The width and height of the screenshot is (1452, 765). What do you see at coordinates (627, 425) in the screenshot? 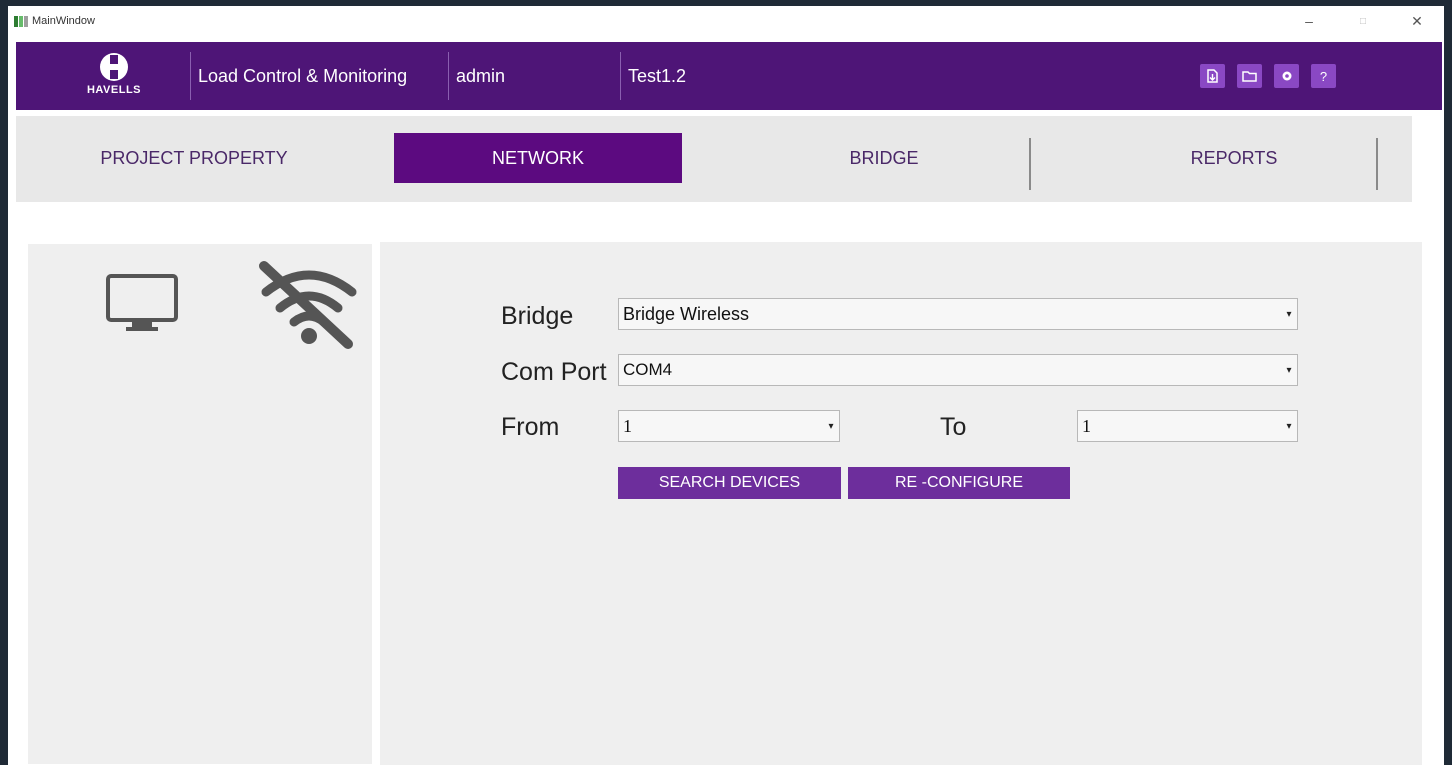
I see `from-select-value: 1` at bounding box center [627, 425].